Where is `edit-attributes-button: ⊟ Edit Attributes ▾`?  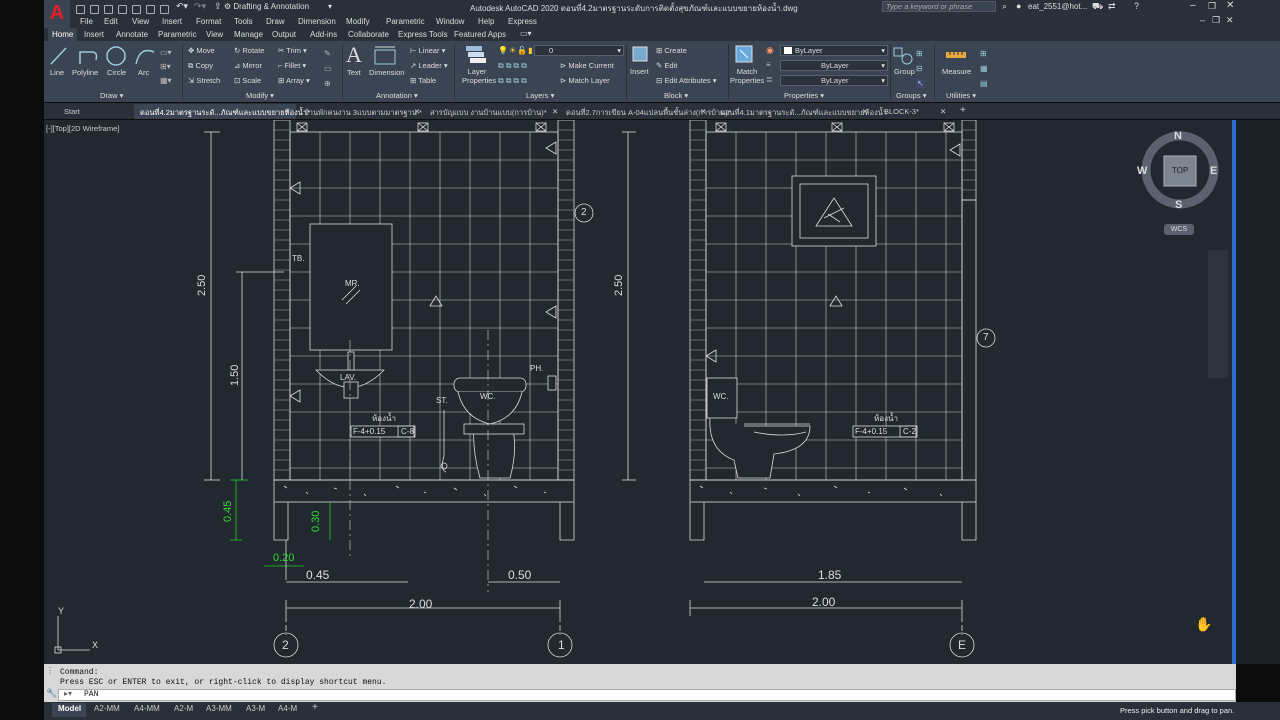
edit-attributes-button: ⊟ Edit Attributes ▾ is located at coordinates (686, 80).